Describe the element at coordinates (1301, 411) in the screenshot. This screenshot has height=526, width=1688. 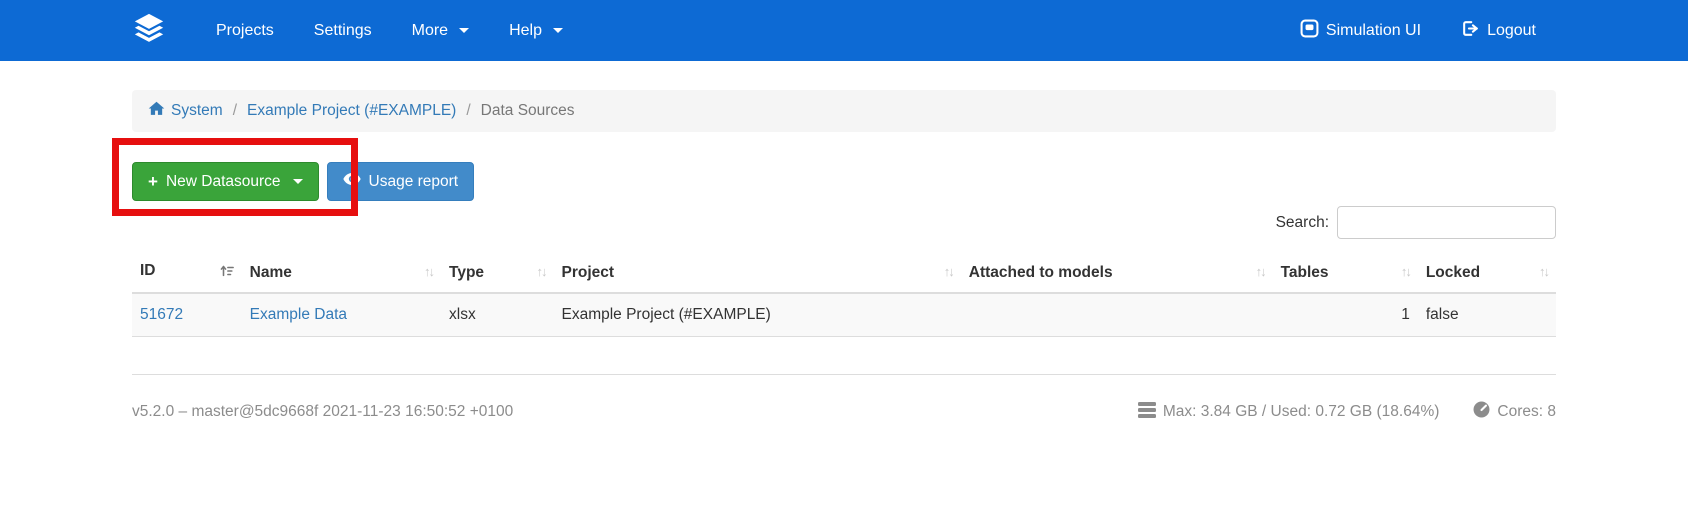
I see `memory-text: Max: 3.84 GB / Used: 0.72 GB (18.64%)` at that location.